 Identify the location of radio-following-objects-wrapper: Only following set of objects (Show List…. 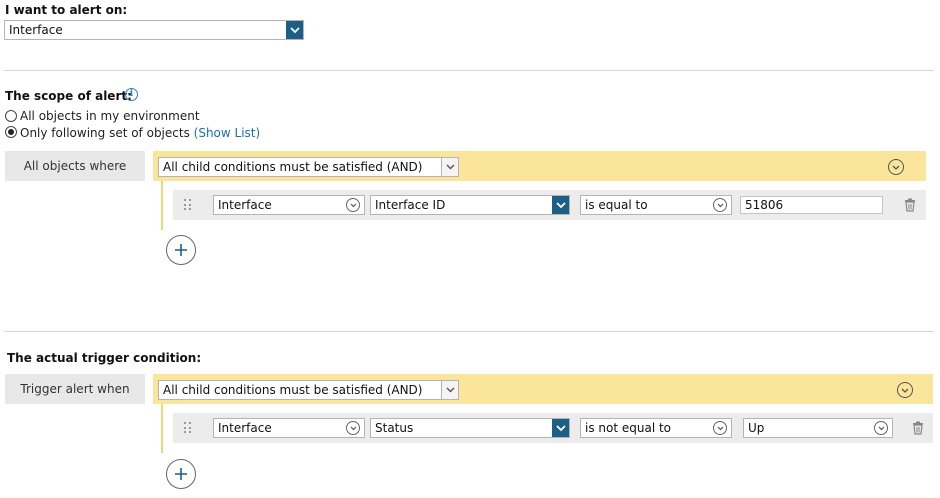
(140, 133).